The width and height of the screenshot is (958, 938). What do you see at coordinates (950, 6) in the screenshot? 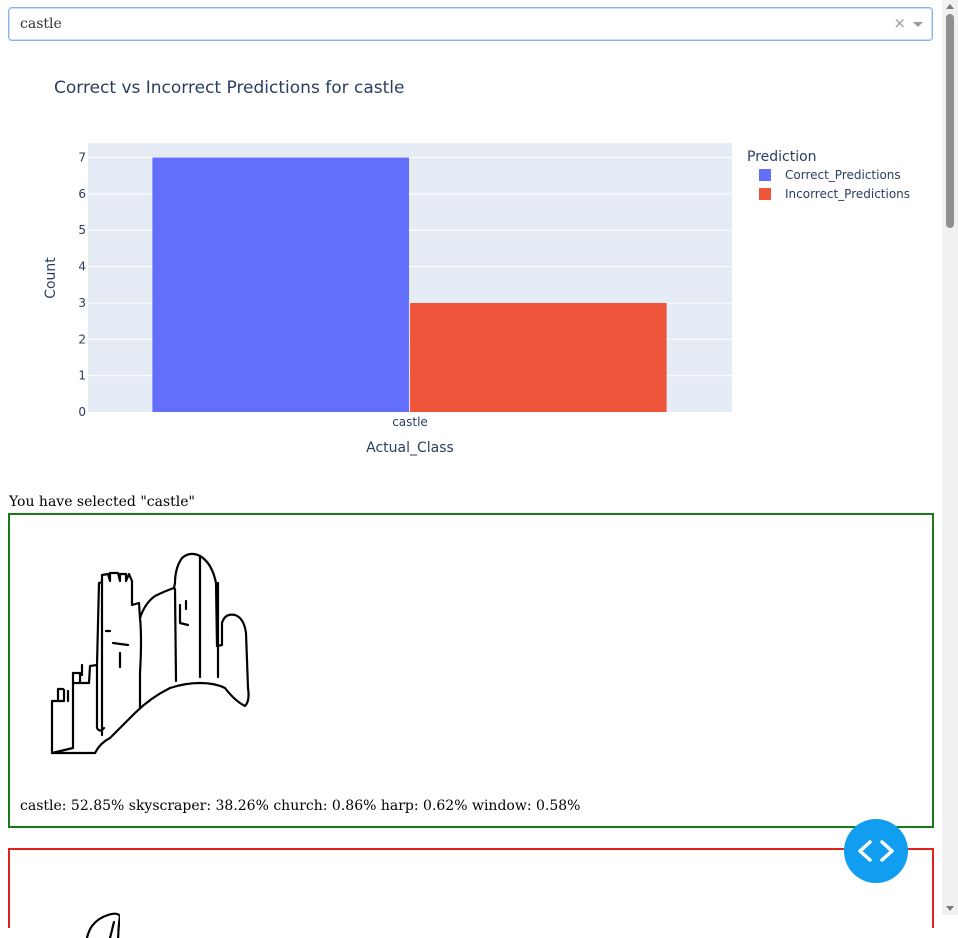
I see `scroll-up-icon` at bounding box center [950, 6].